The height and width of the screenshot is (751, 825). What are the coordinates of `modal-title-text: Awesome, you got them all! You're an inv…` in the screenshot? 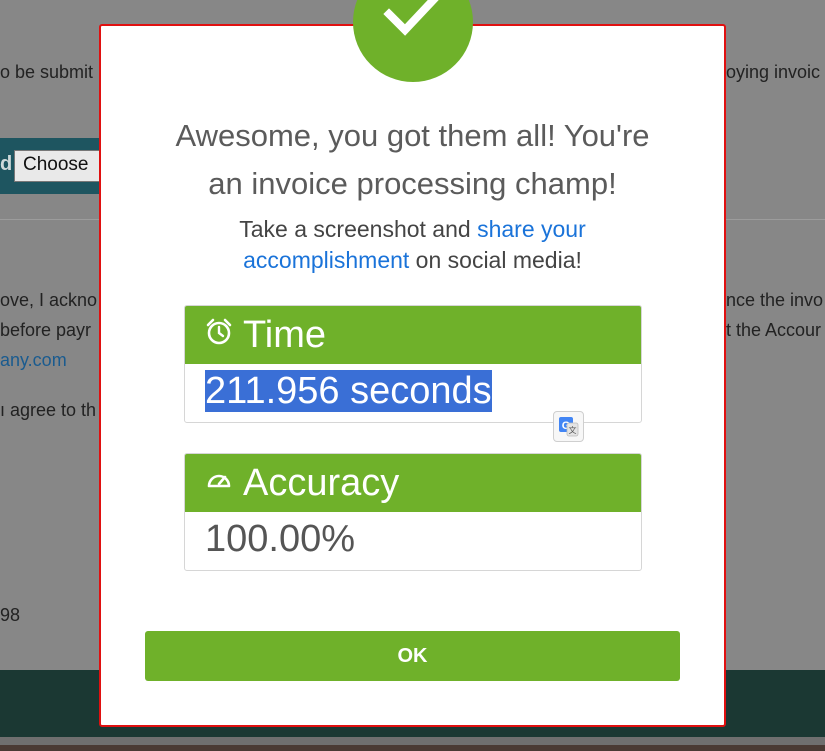 It's located at (412, 159).